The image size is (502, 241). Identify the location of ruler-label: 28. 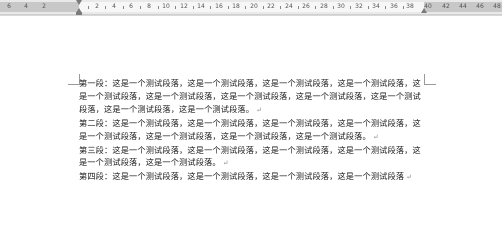
(324, 6).